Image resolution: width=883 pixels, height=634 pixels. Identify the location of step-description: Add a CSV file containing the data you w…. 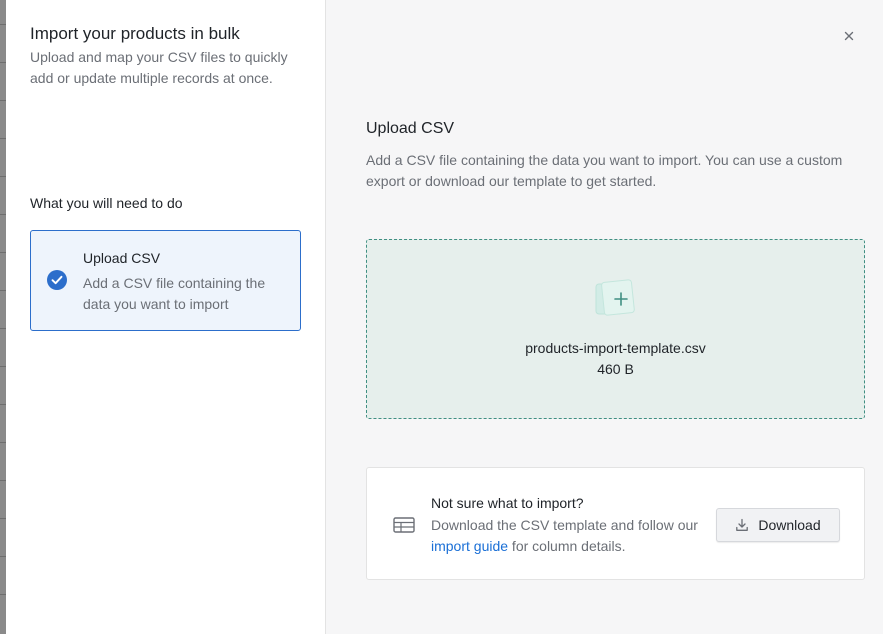
(174, 293).